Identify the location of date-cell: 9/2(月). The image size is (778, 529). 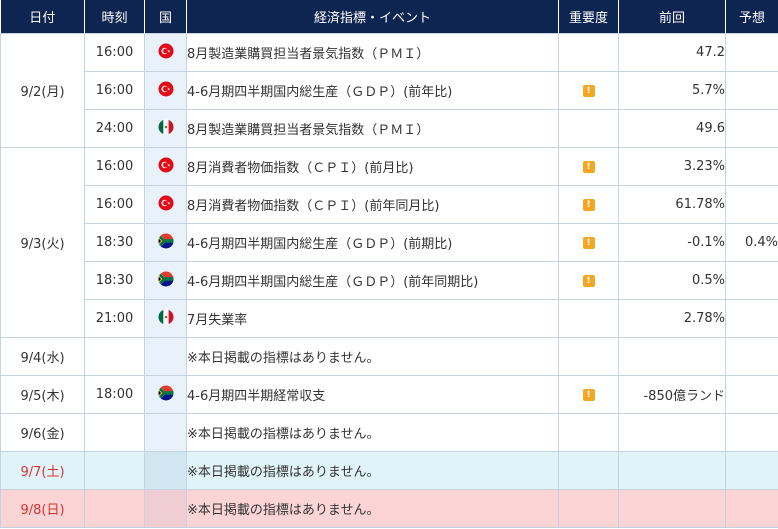
(42, 90).